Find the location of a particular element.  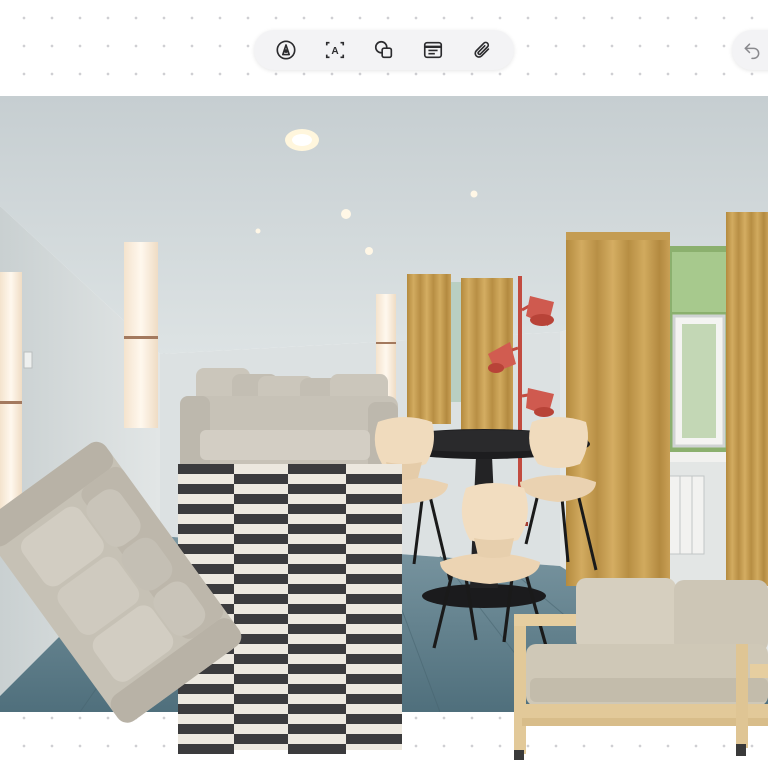

attachment-tool-button is located at coordinates (482, 50).